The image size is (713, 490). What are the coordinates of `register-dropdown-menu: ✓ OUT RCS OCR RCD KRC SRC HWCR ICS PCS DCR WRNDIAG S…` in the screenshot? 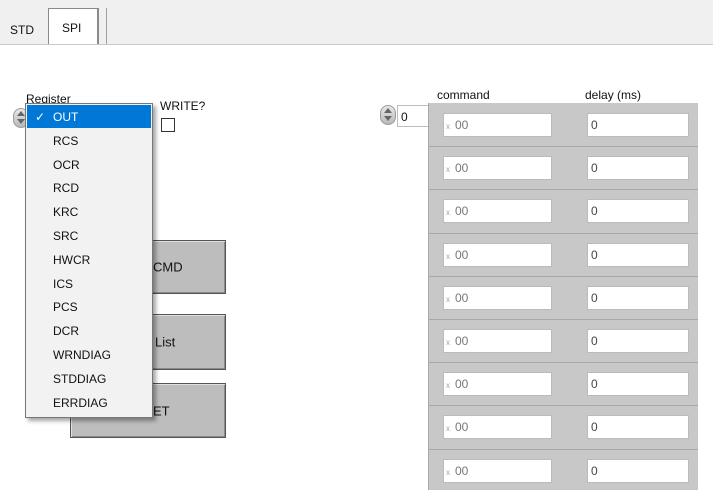 It's located at (89, 260).